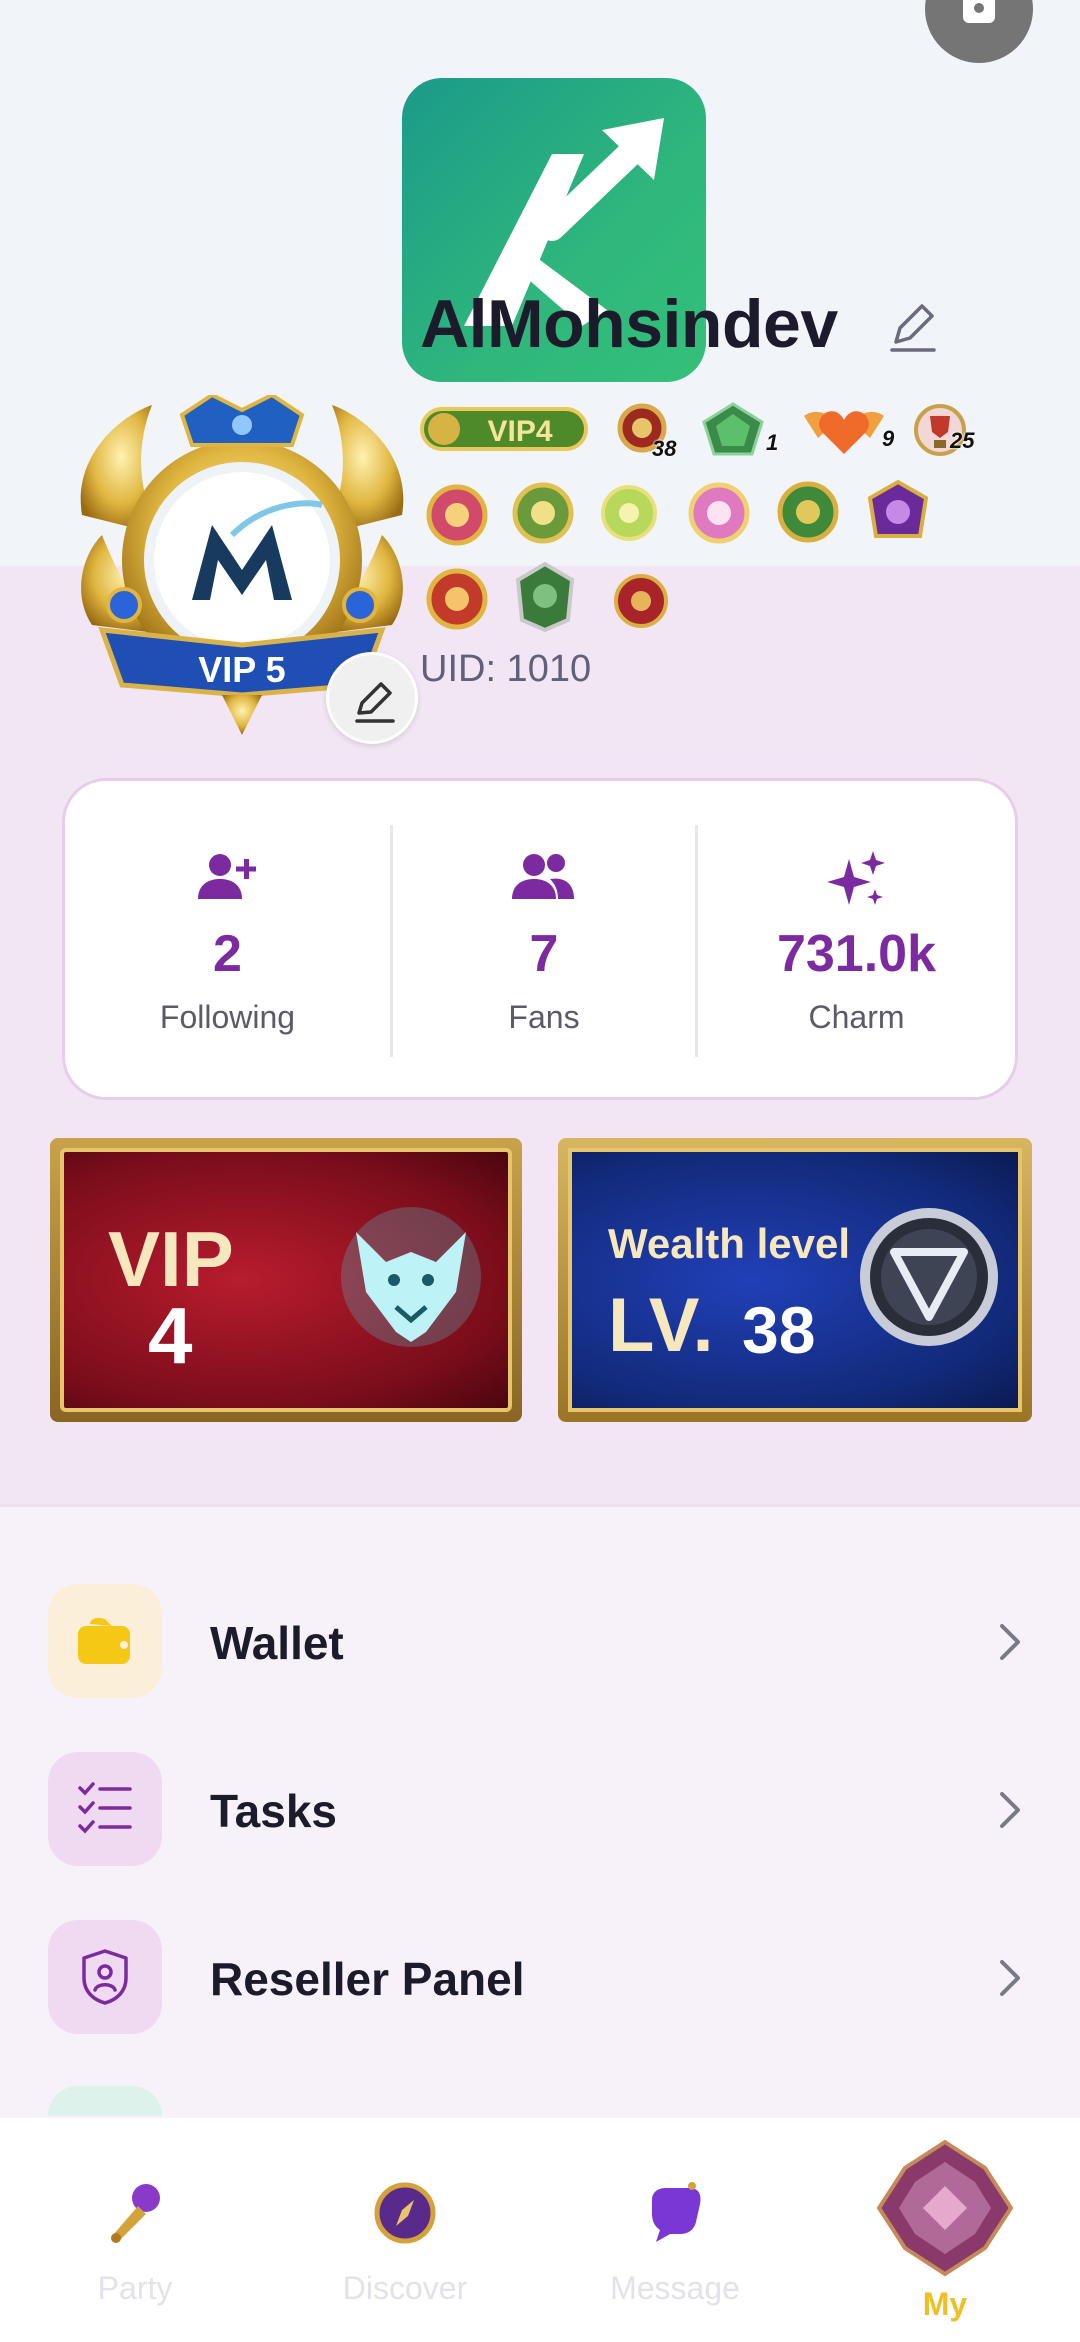 This screenshot has width=1080, height=2342. I want to click on reseller-icon-box, so click(105, 1977).